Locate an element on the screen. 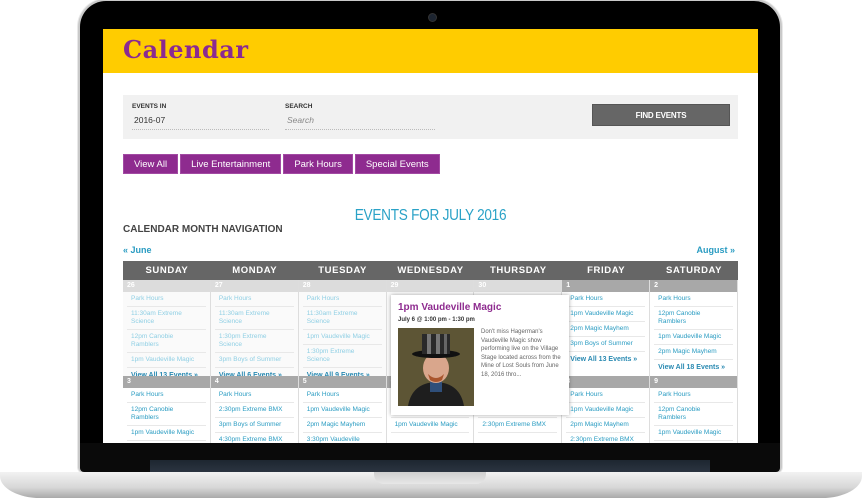  day-number: 28 is located at coordinates (342, 286).